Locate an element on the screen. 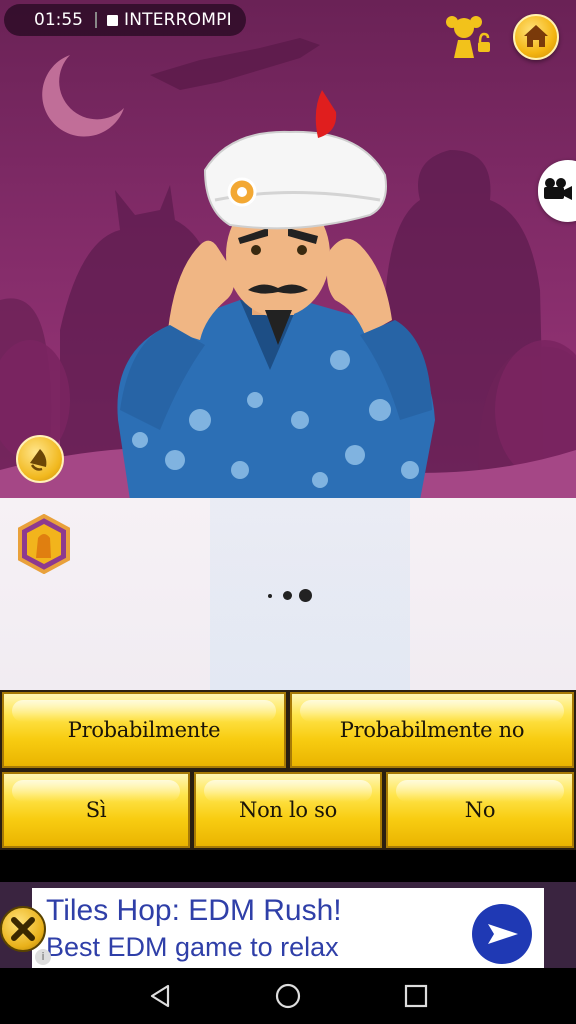 This screenshot has width=576, height=1024. dot-medium is located at coordinates (287, 595).